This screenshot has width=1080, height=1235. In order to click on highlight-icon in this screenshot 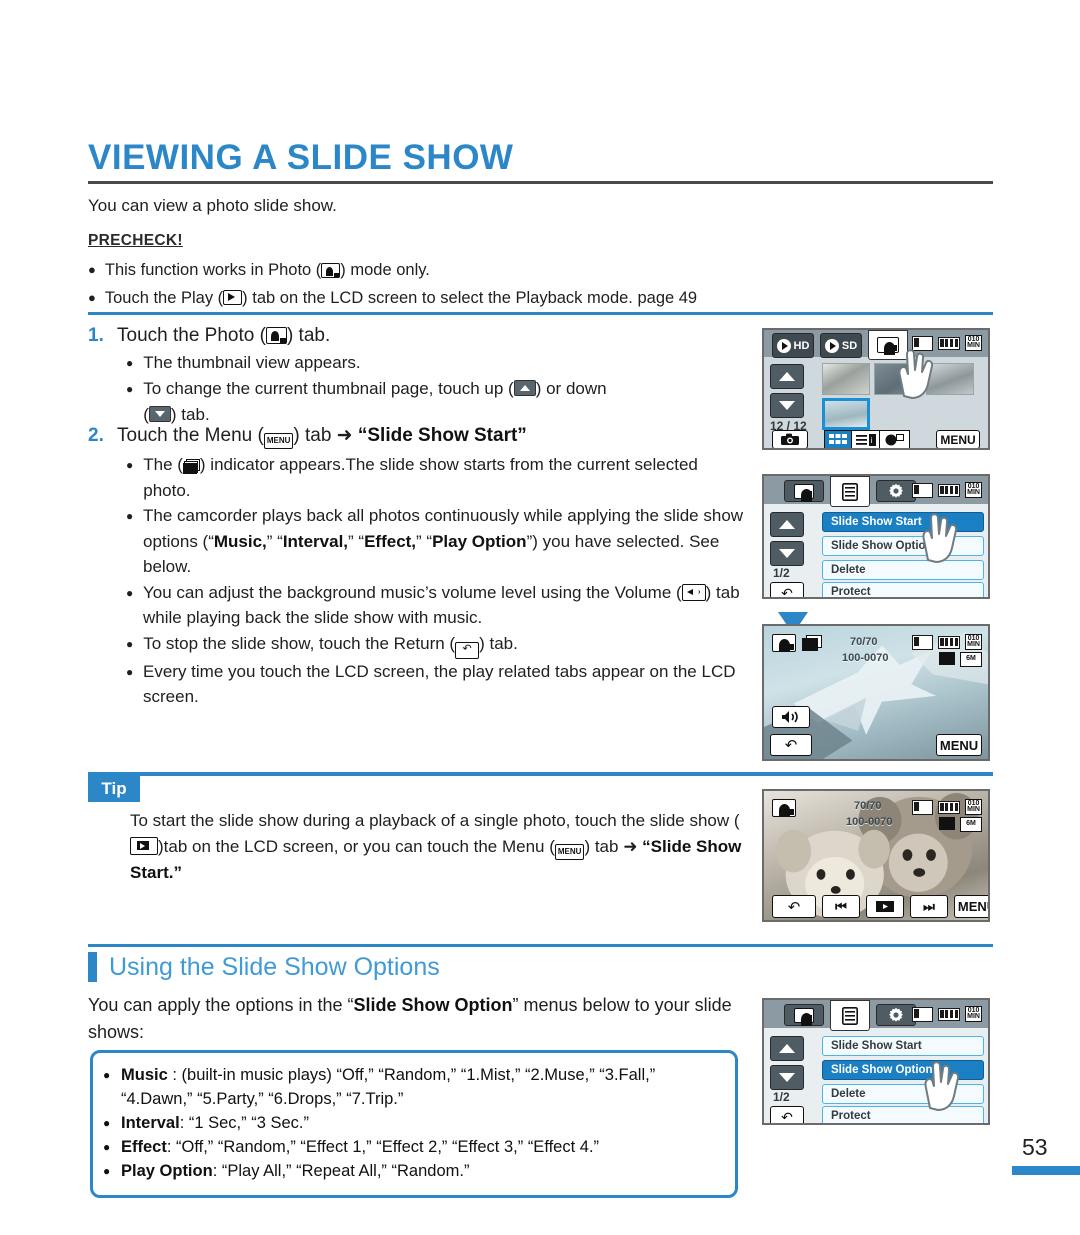, I will do `click(894, 440)`.